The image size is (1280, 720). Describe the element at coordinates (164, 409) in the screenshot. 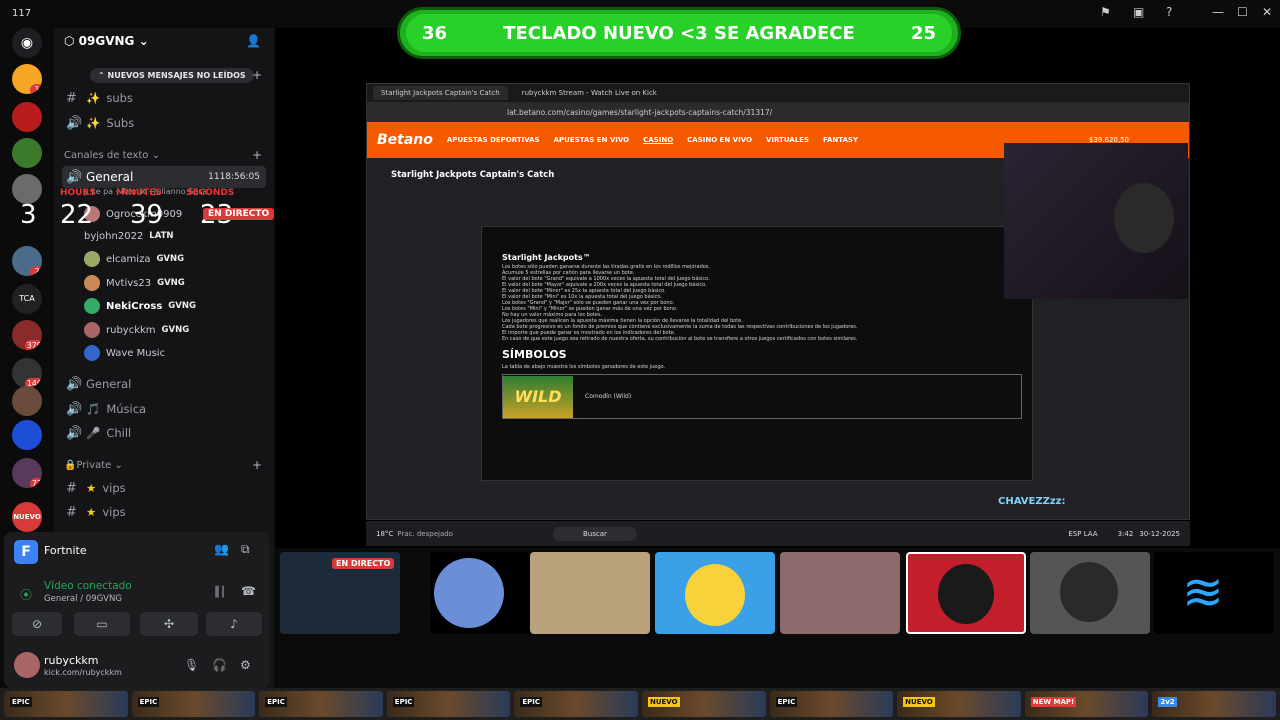

I see `channel-voice-musica: 🔊 🎵 Música` at that location.